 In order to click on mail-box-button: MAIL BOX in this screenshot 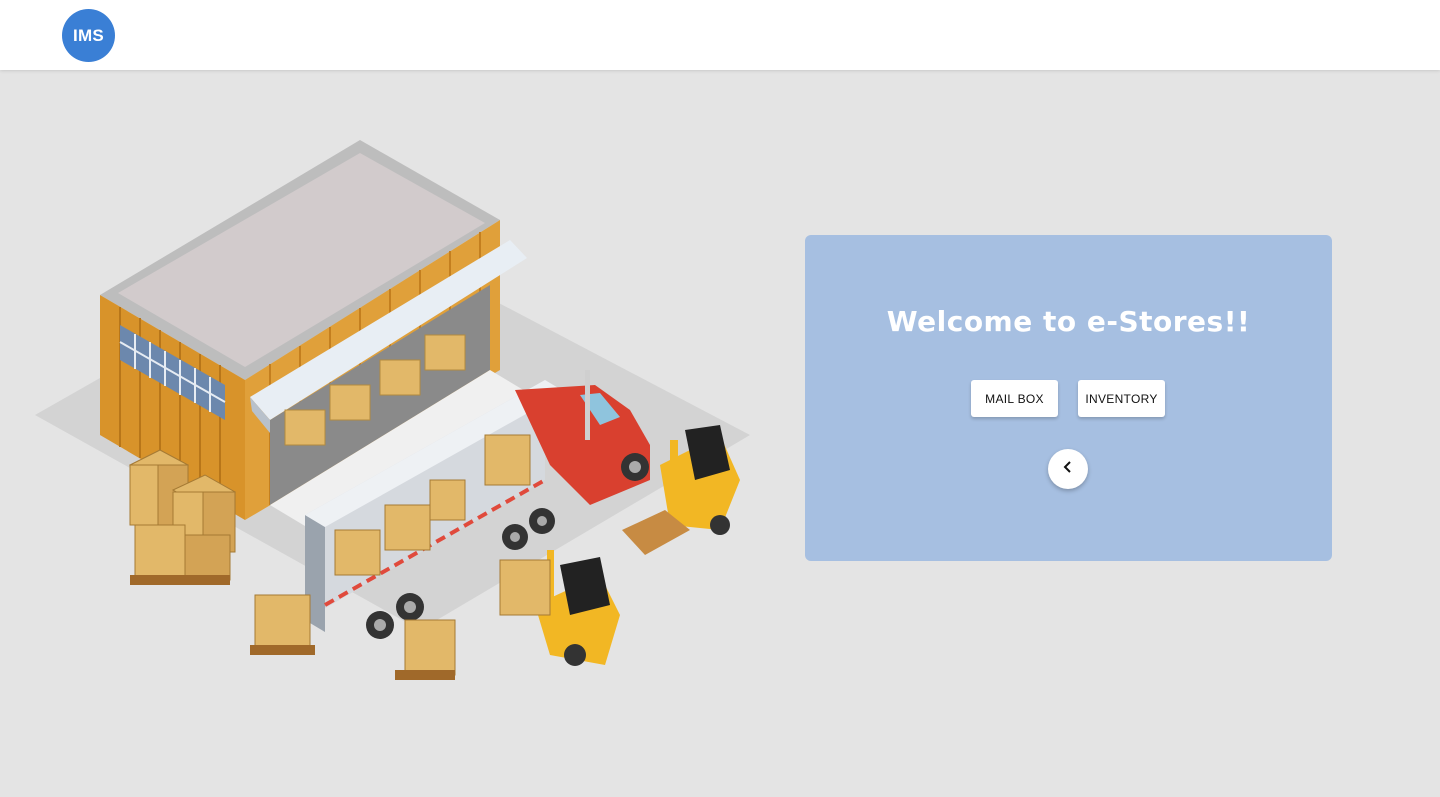, I will do `click(1014, 398)`.